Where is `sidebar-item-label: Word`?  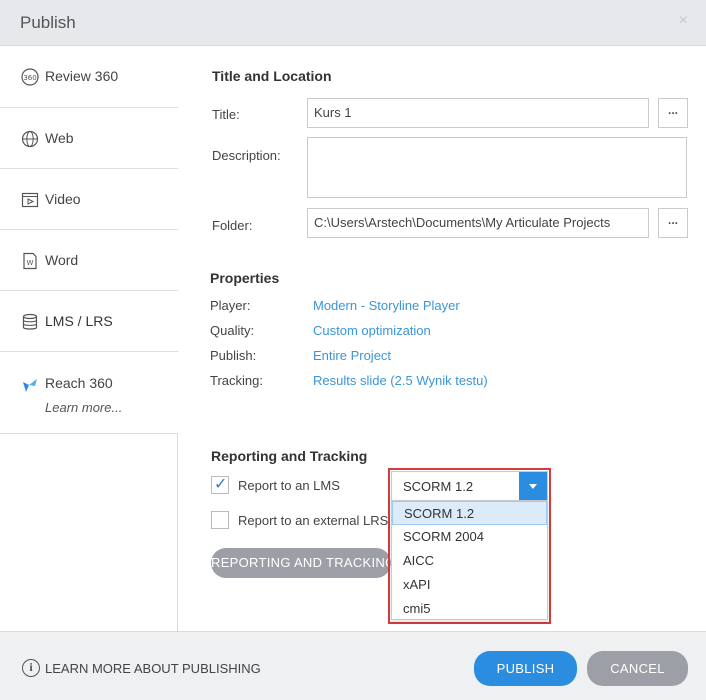 sidebar-item-label: Word is located at coordinates (62, 260).